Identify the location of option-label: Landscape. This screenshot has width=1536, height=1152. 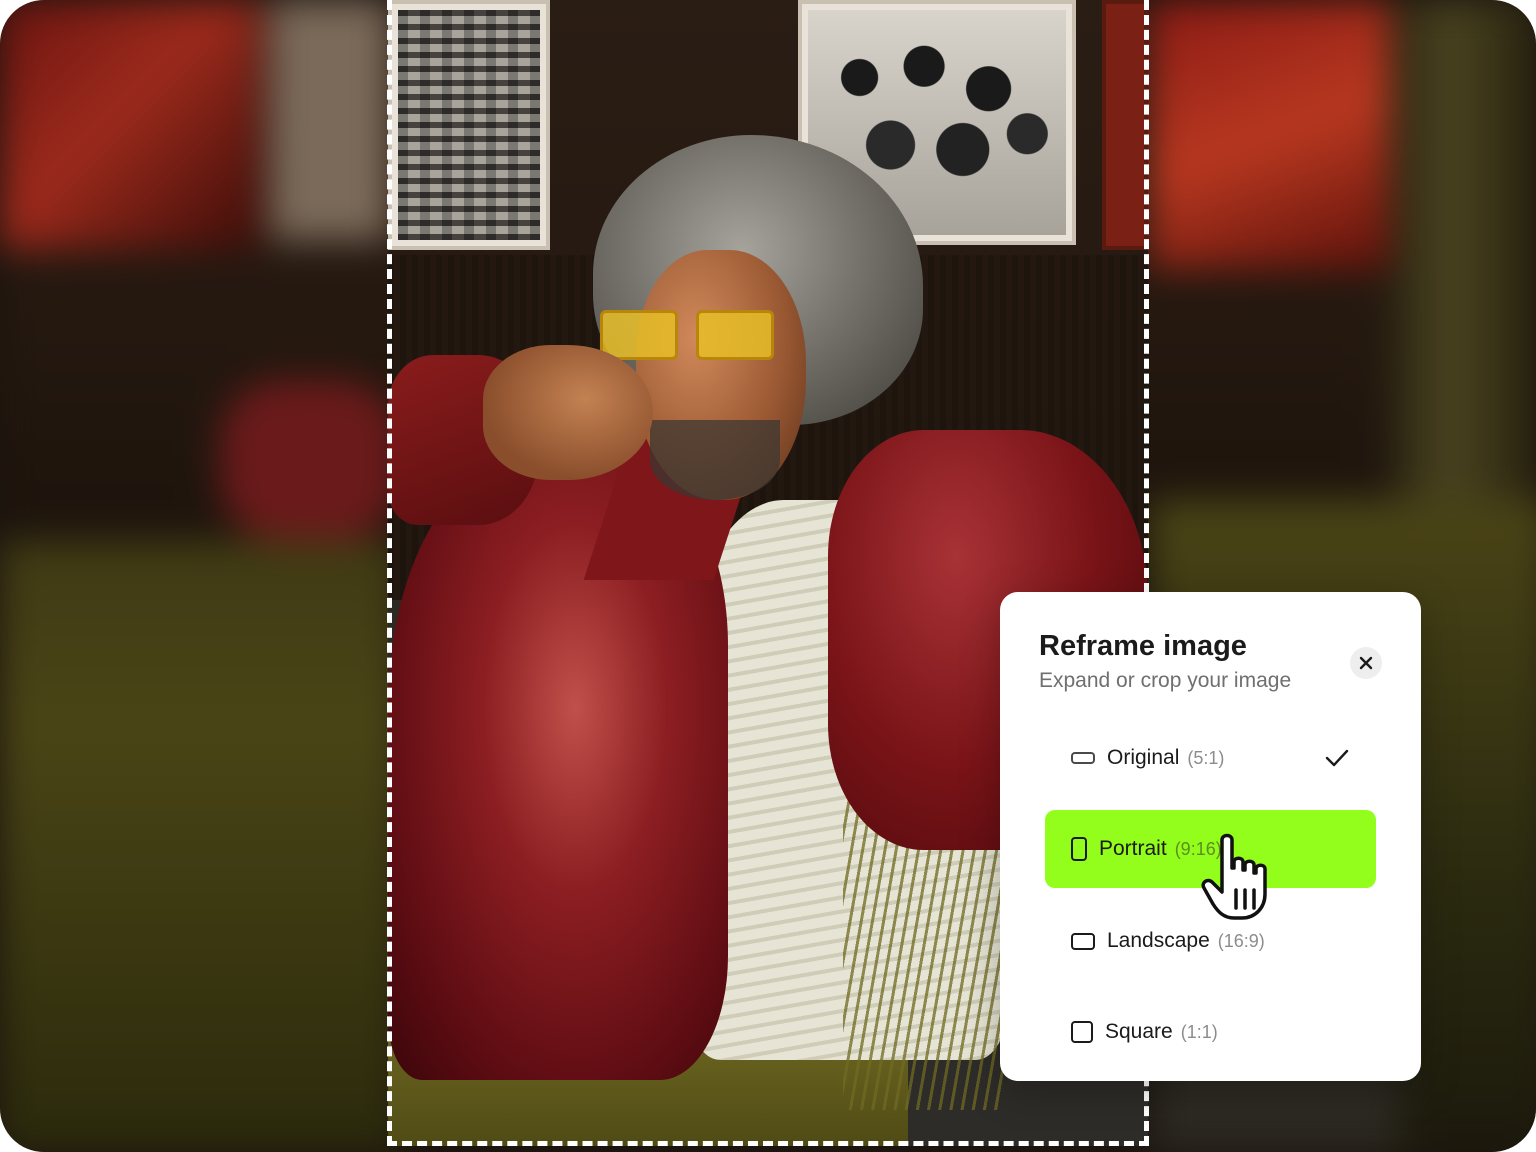
(1158, 940).